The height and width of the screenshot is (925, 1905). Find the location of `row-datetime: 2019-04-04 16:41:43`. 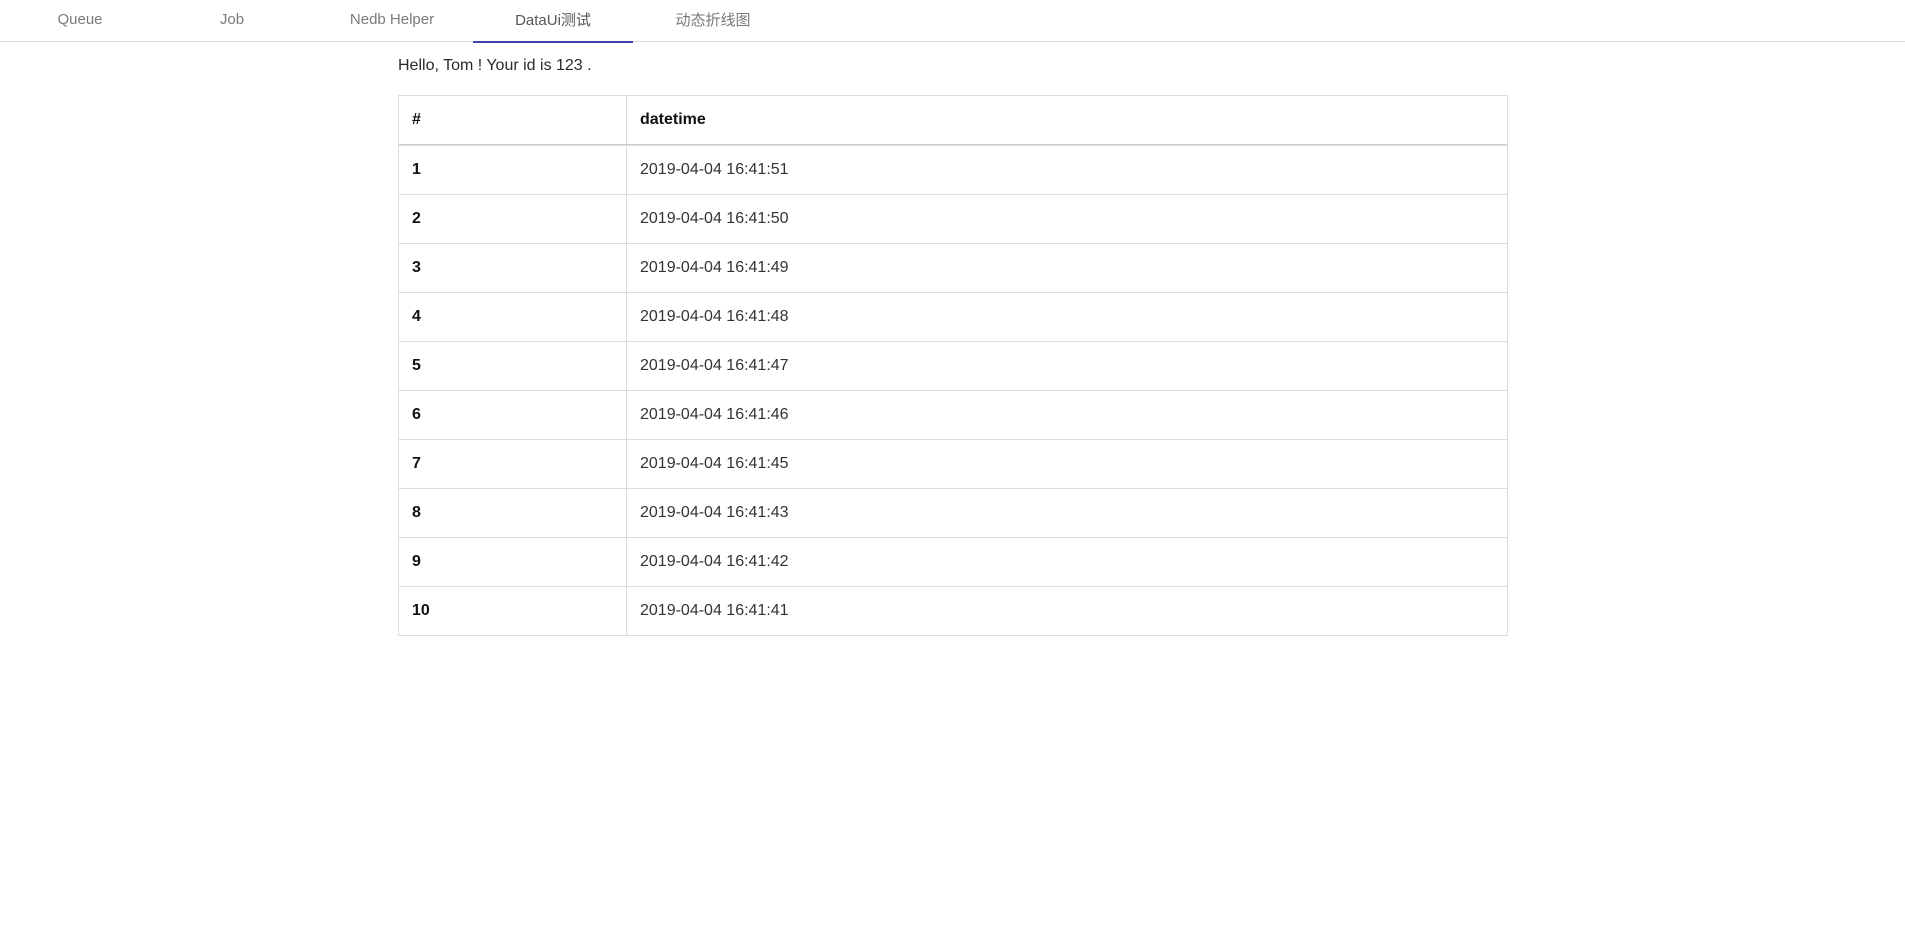

row-datetime: 2019-04-04 16:41:43 is located at coordinates (714, 512).